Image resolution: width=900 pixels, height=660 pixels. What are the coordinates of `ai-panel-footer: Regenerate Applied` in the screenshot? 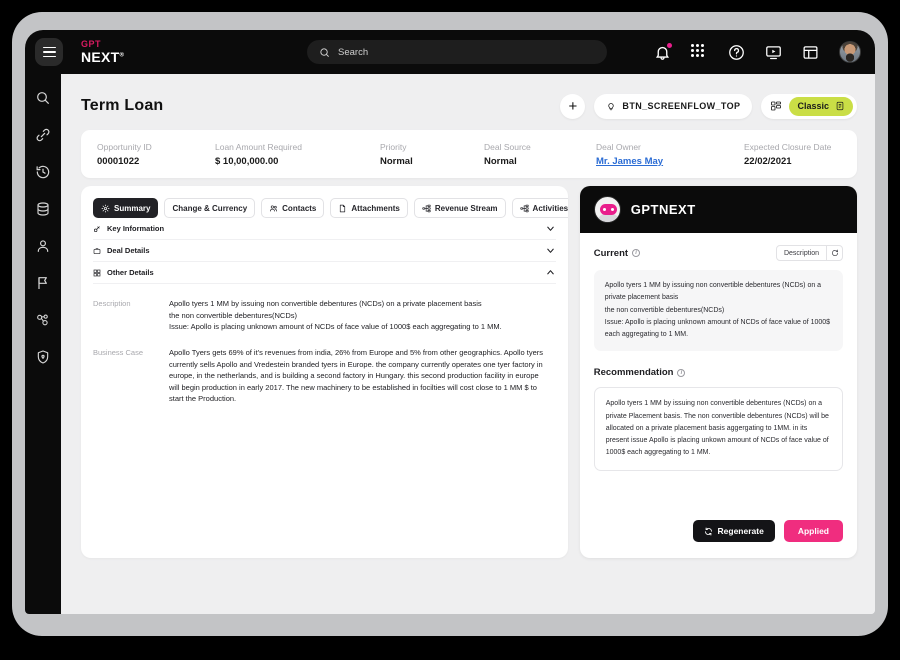 It's located at (718, 535).